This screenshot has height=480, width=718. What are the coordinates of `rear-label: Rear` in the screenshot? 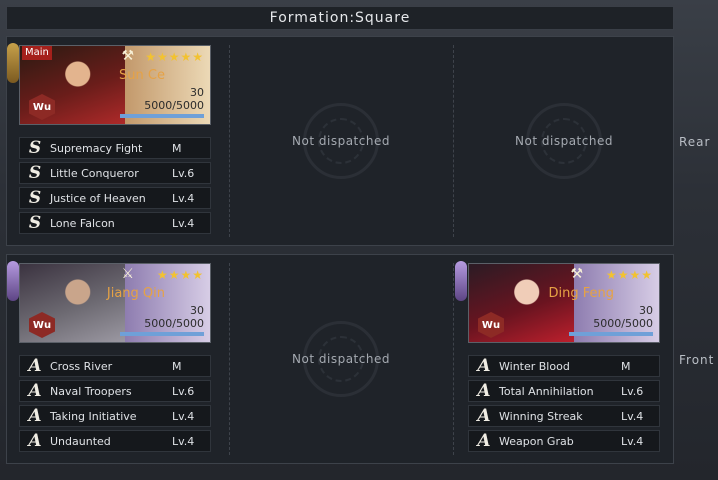 It's located at (695, 142).